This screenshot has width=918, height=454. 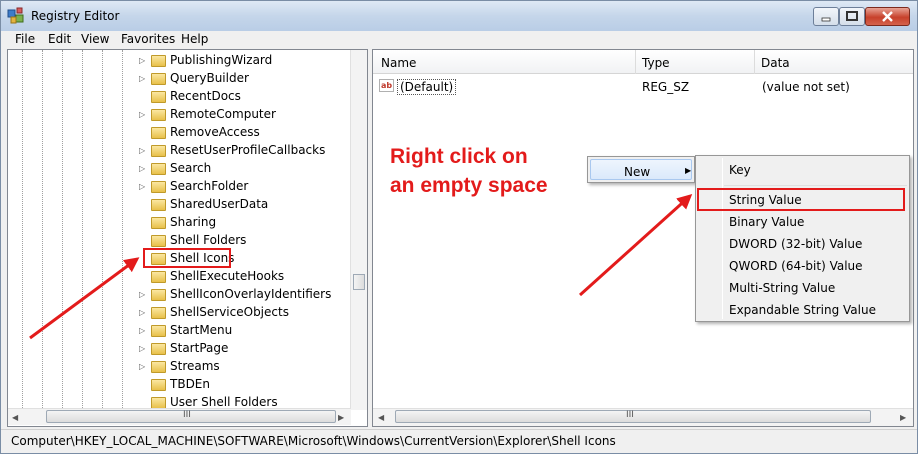 I want to click on tree-node: ▷ StartPage, so click(x=178, y=349).